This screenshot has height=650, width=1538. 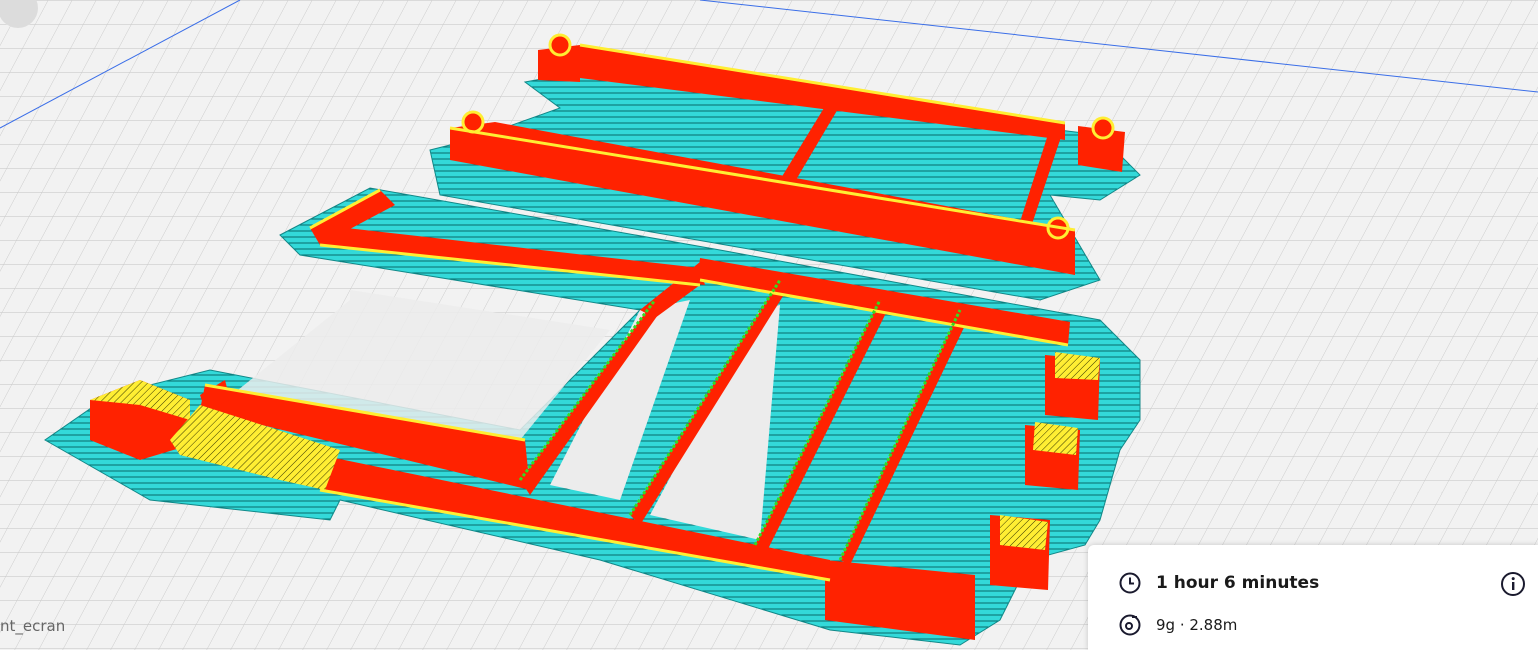 I want to click on clock-icon, so click(x=1130, y=583).